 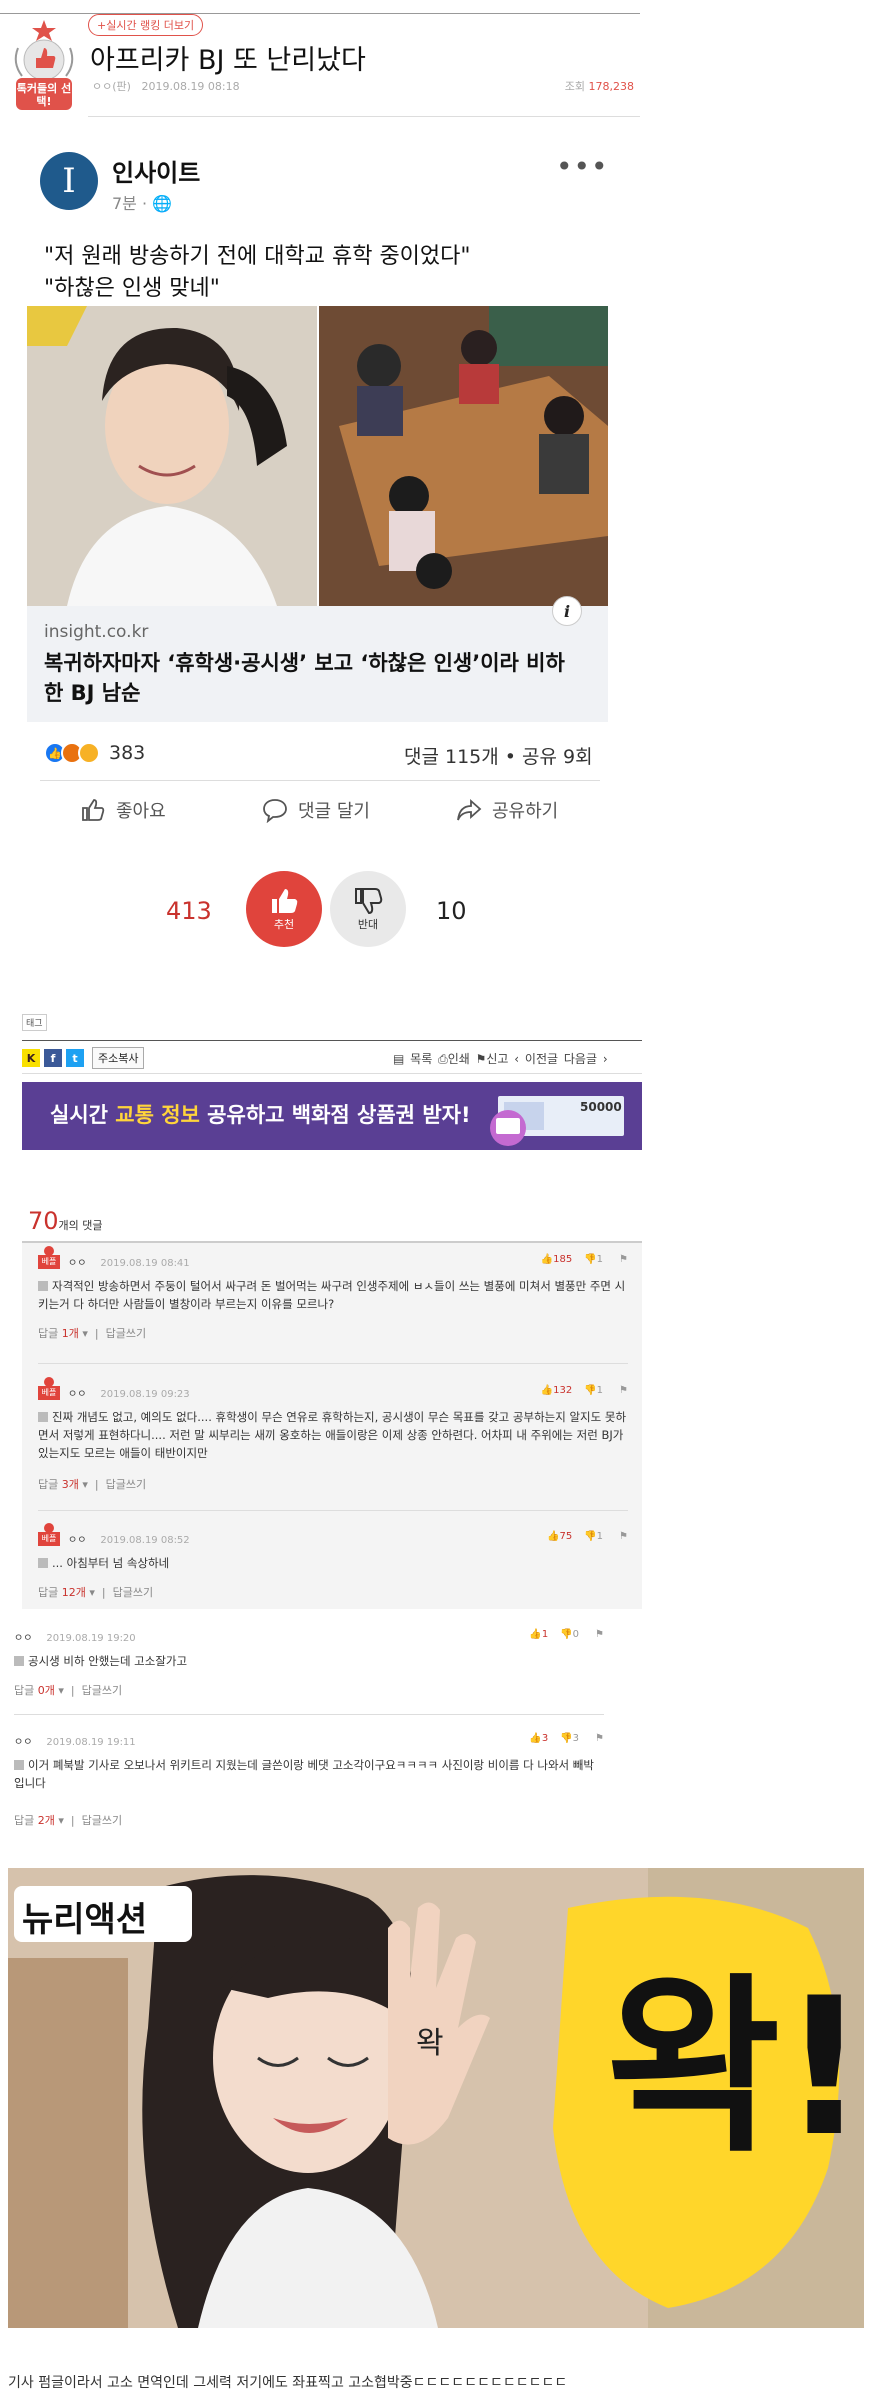 What do you see at coordinates (172, 456) in the screenshot?
I see `streamer-photo` at bounding box center [172, 456].